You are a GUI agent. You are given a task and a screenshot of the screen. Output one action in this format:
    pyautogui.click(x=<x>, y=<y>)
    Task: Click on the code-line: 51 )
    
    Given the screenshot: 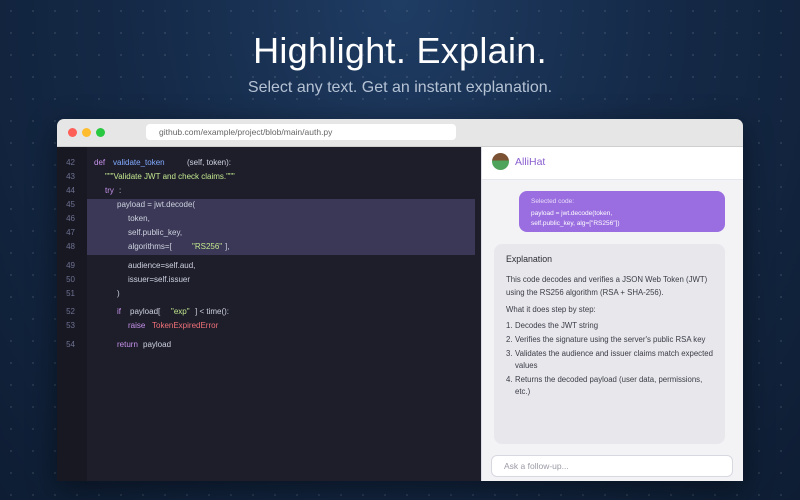 What is the action you would take?
    pyautogui.click(x=269, y=294)
    